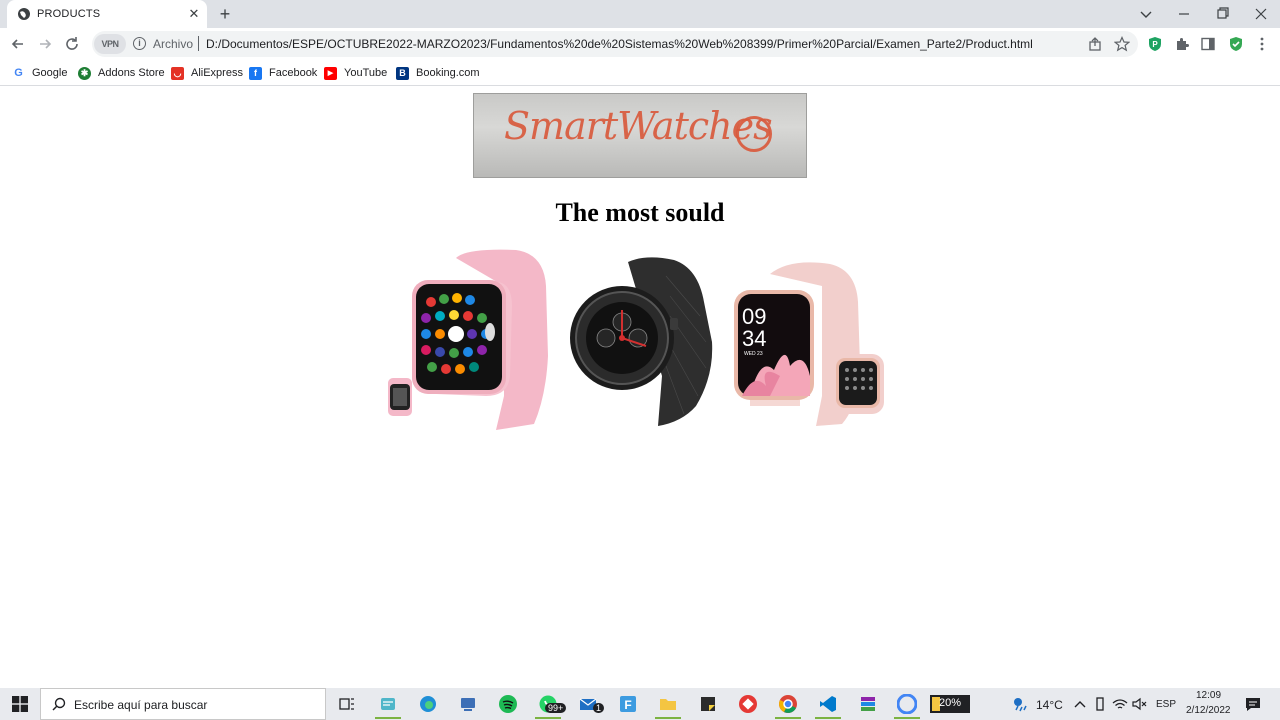 The width and height of the screenshot is (1280, 720). Describe the element at coordinates (556, 708) in the screenshot. I see `whatsapp-badge: 99+` at that location.